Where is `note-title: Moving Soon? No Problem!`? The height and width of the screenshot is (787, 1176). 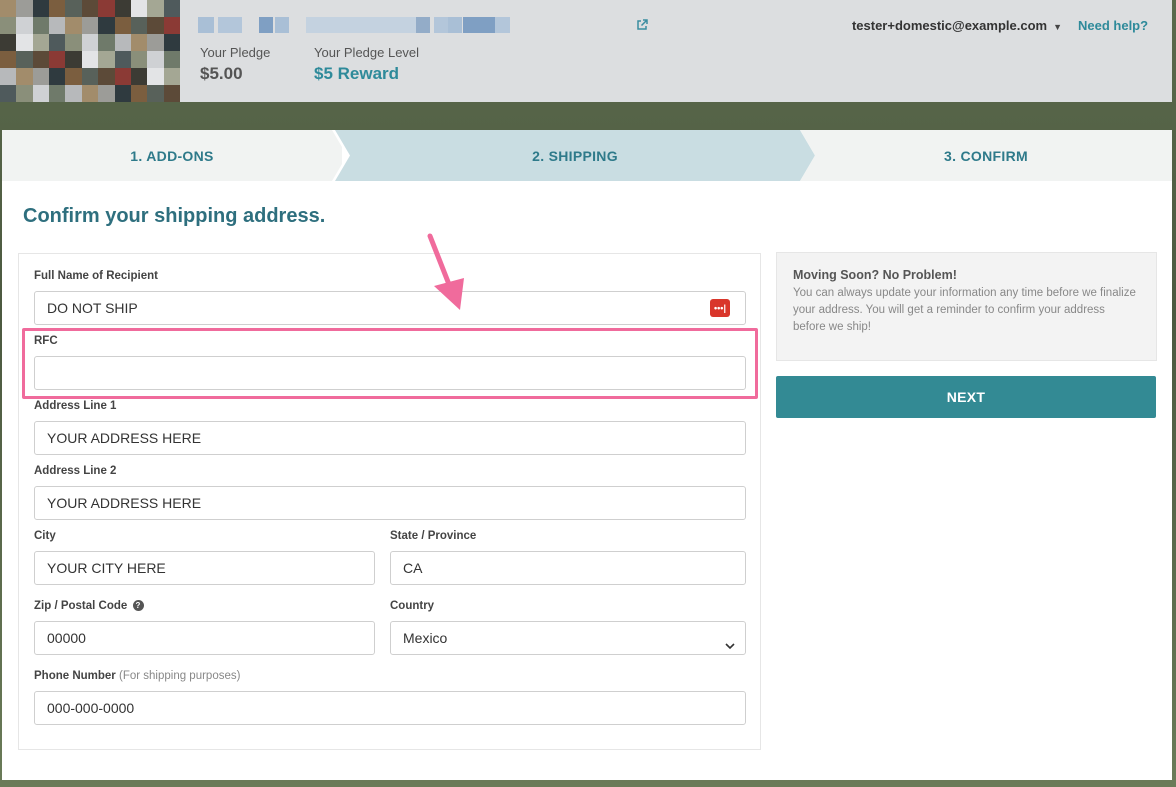
note-title: Moving Soon? No Problem! is located at coordinates (875, 275).